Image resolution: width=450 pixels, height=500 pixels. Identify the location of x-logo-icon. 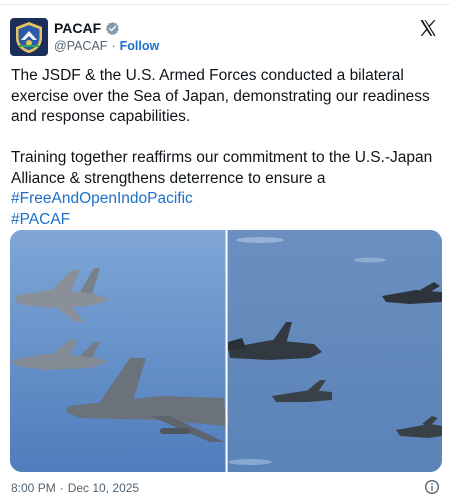
(428, 28).